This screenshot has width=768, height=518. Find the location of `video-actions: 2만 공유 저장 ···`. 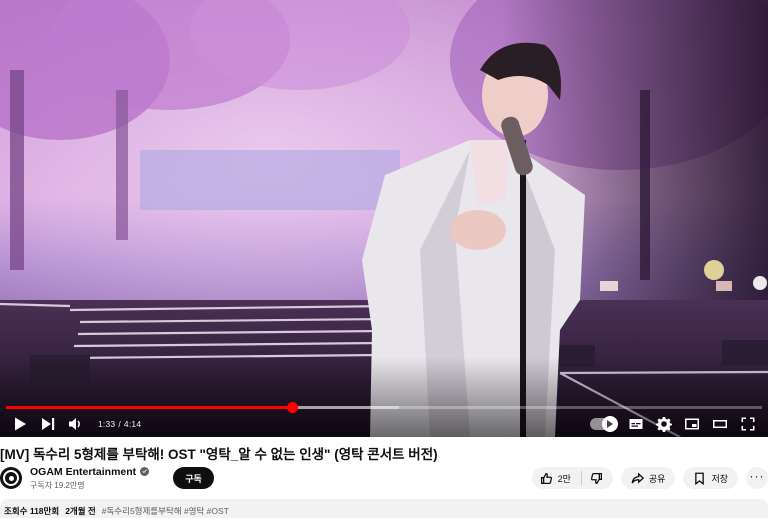

video-actions: 2만 공유 저장 ··· is located at coordinates (649, 478).